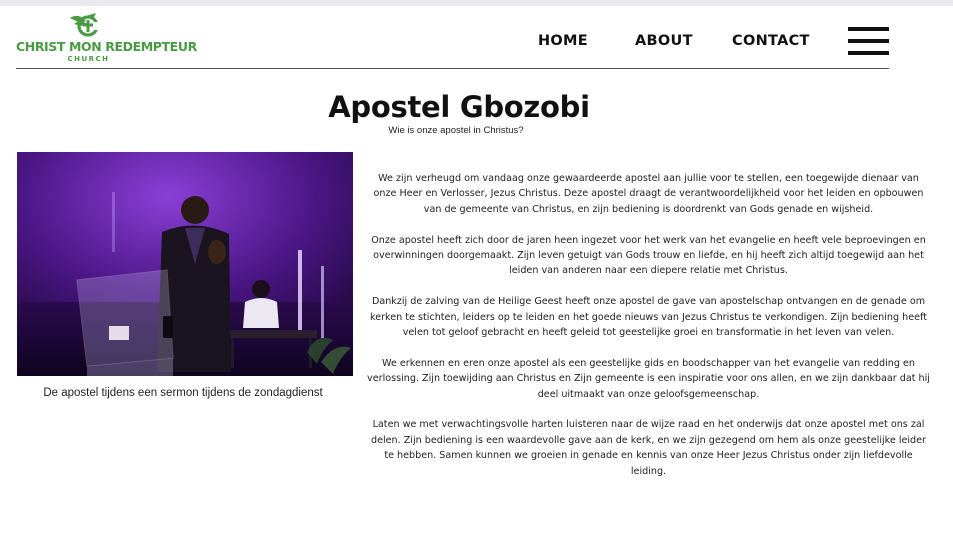  What do you see at coordinates (476, 43) in the screenshot?
I see `main-nav: HOME ABOUT CONTACT` at bounding box center [476, 43].